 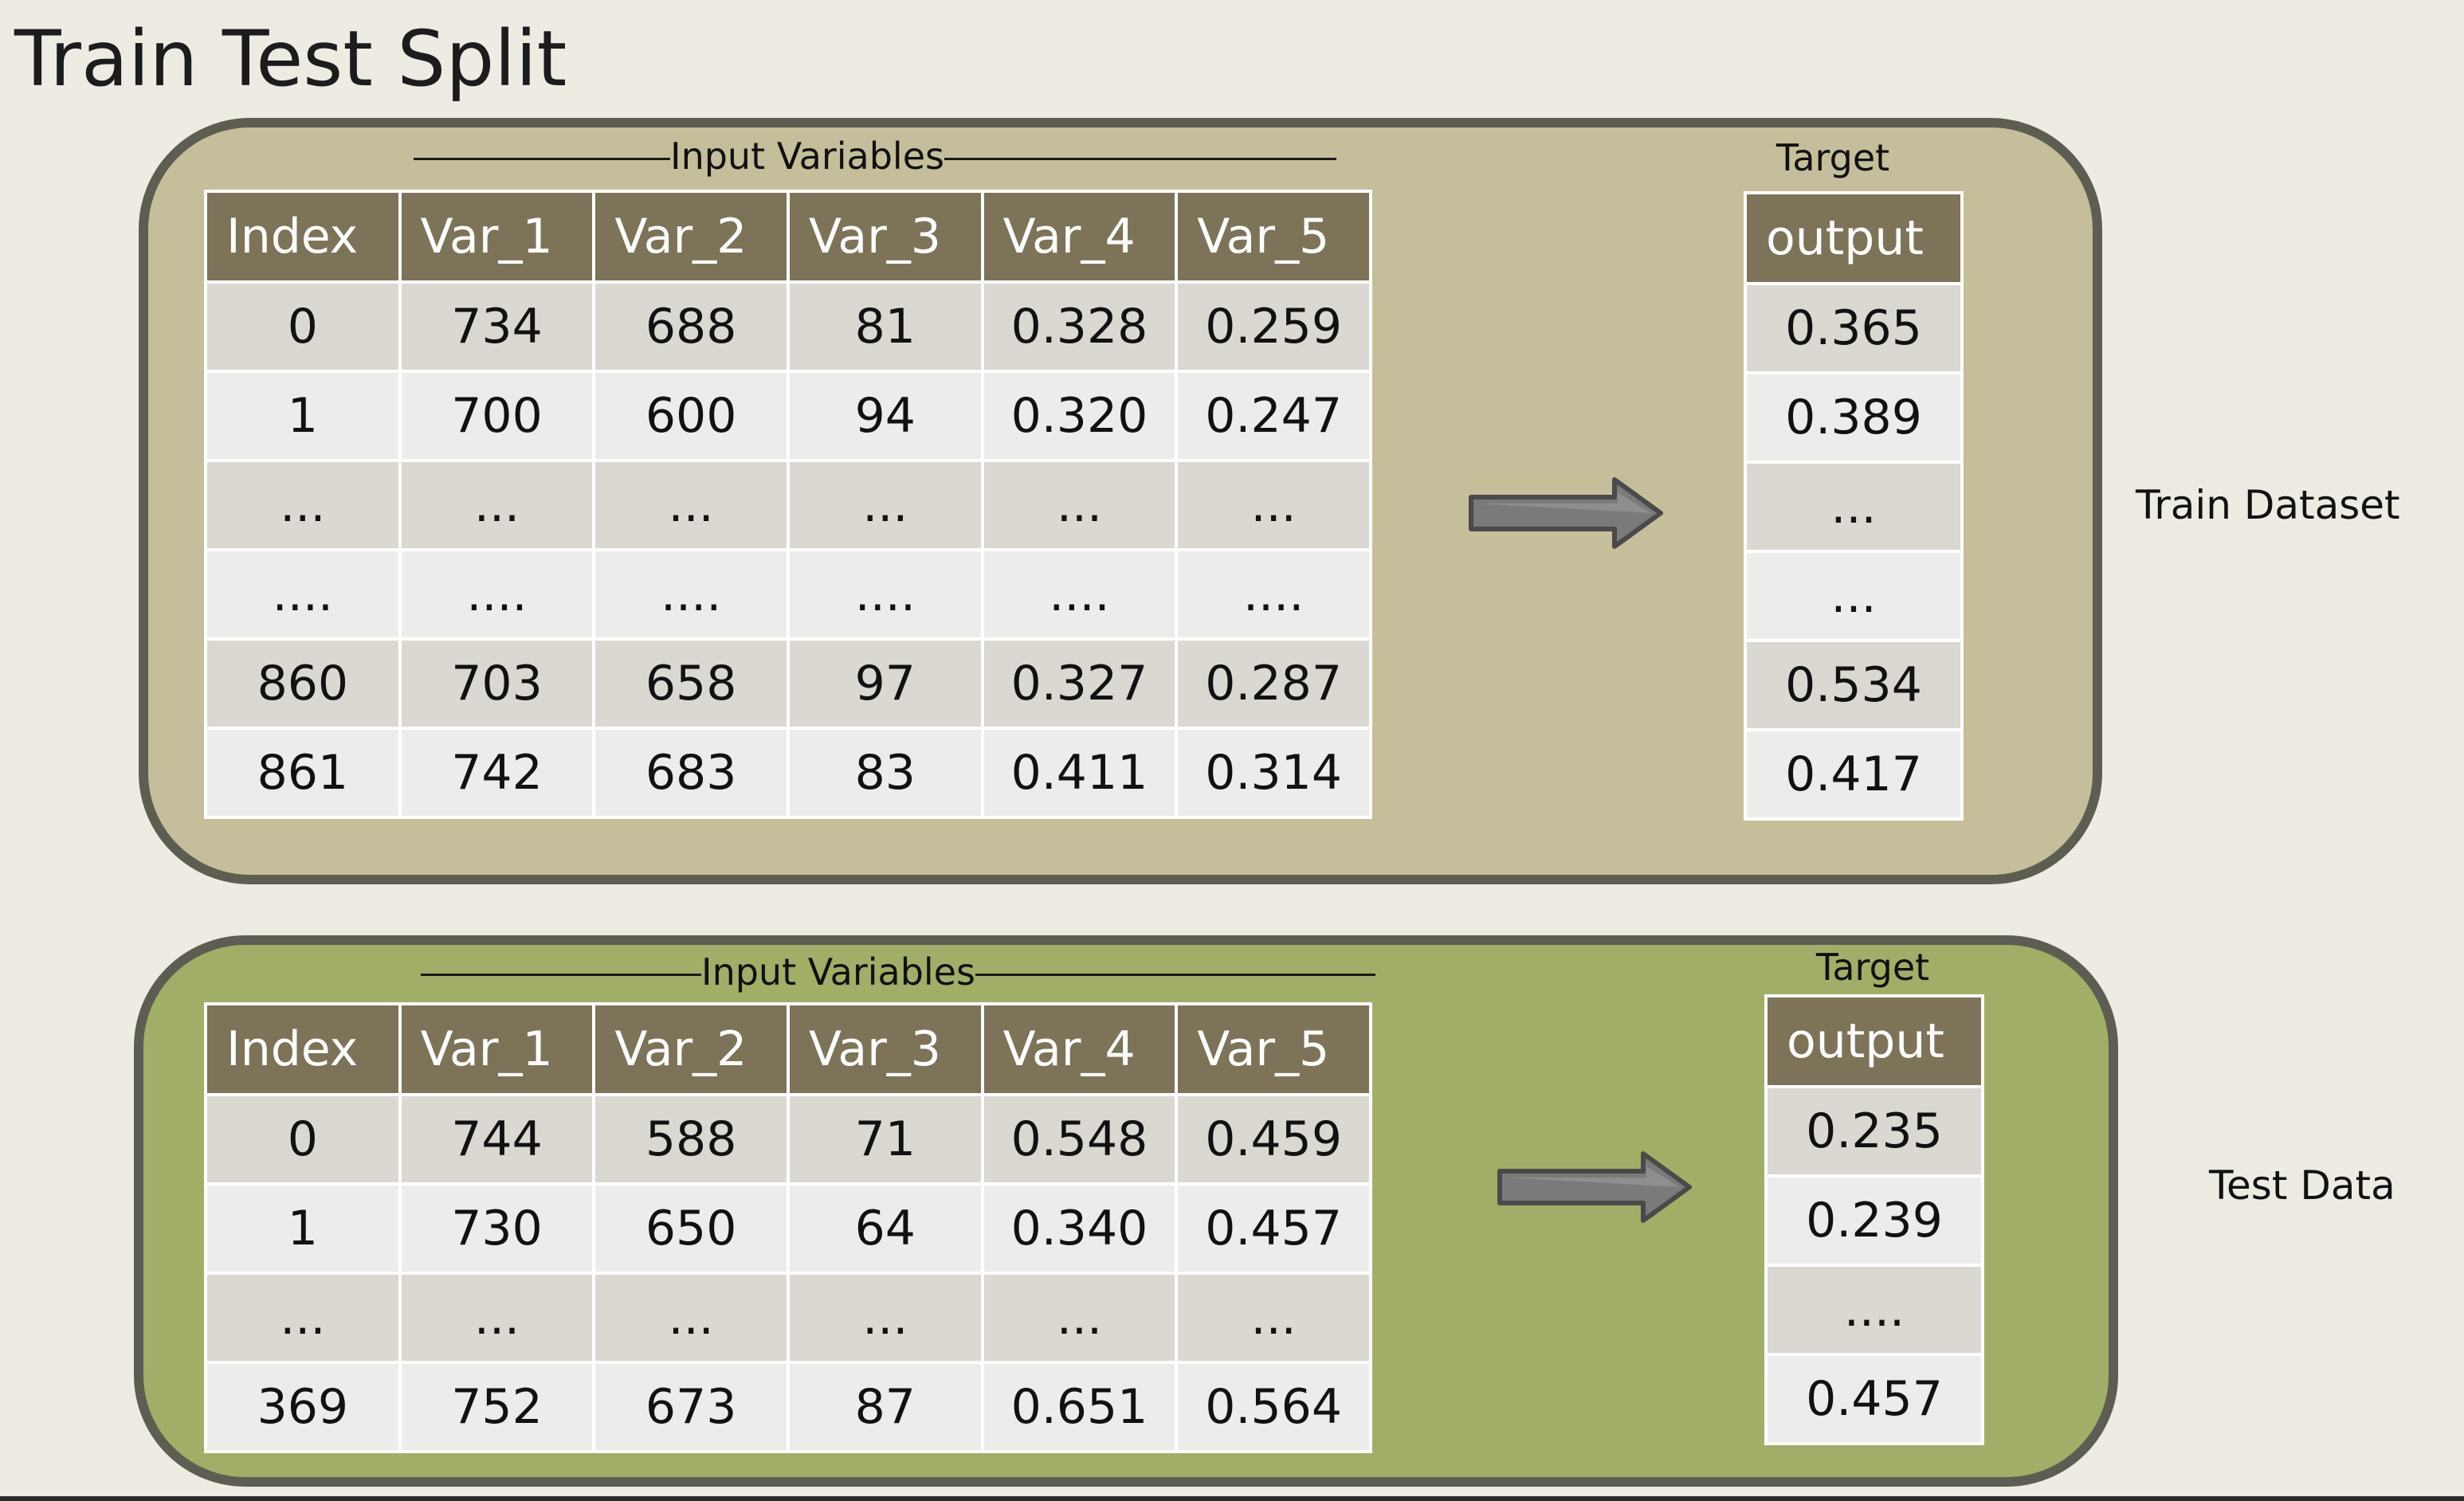 What do you see at coordinates (1273, 416) in the screenshot?
I see `table-cell: 0.247` at bounding box center [1273, 416].